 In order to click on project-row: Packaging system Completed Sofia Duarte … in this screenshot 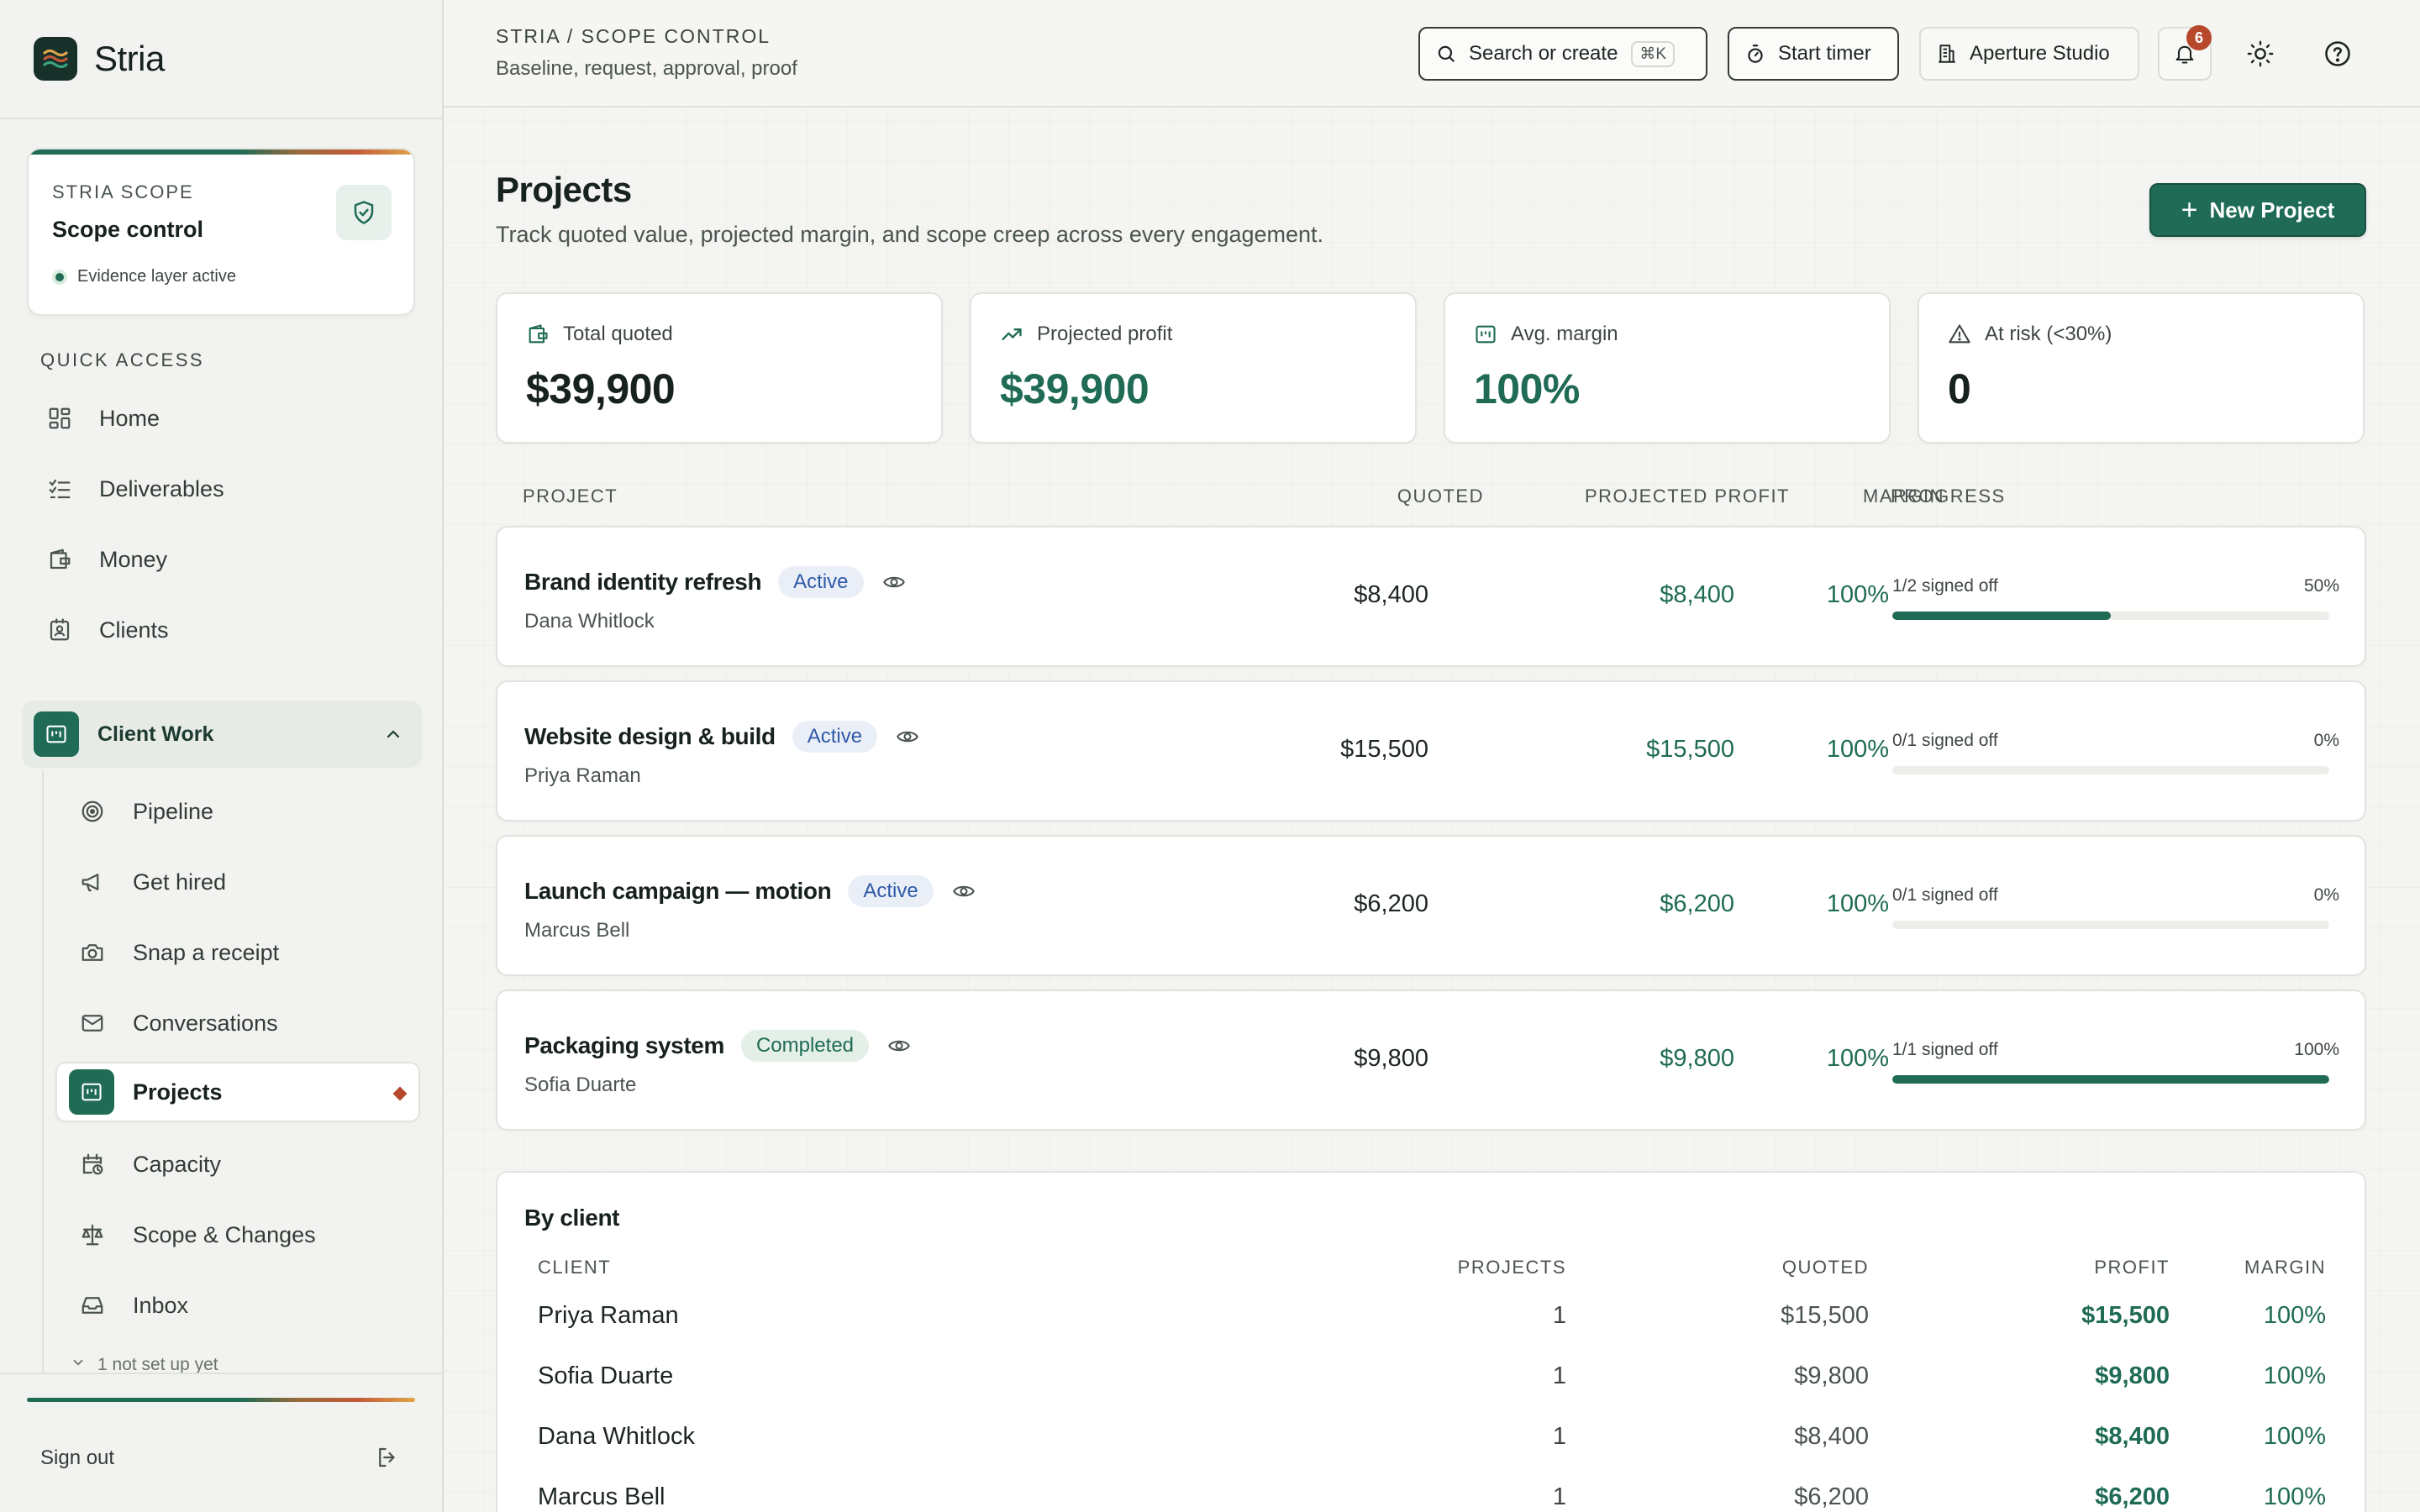, I will do `click(1431, 1060)`.